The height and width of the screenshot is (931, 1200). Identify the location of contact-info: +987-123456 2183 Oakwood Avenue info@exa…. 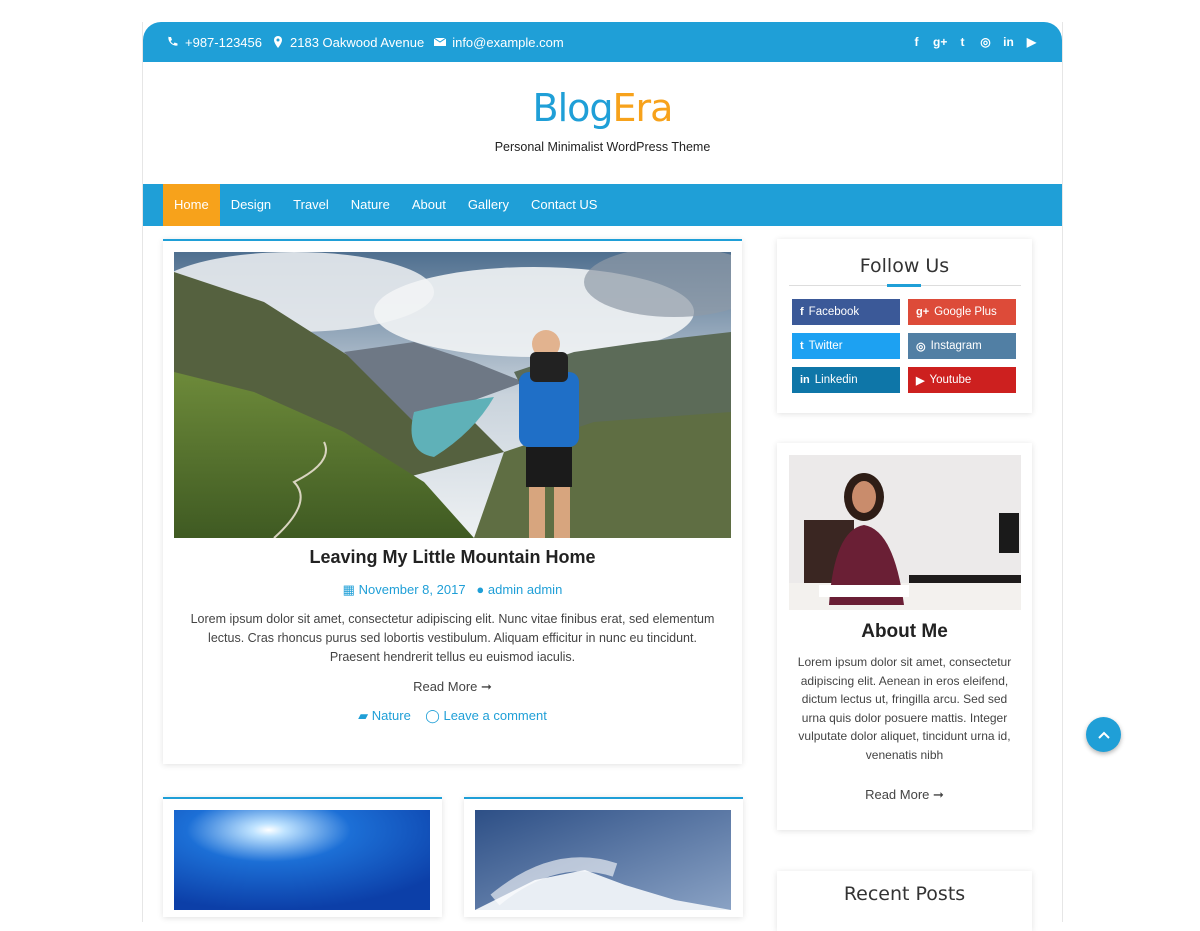
(365, 42).